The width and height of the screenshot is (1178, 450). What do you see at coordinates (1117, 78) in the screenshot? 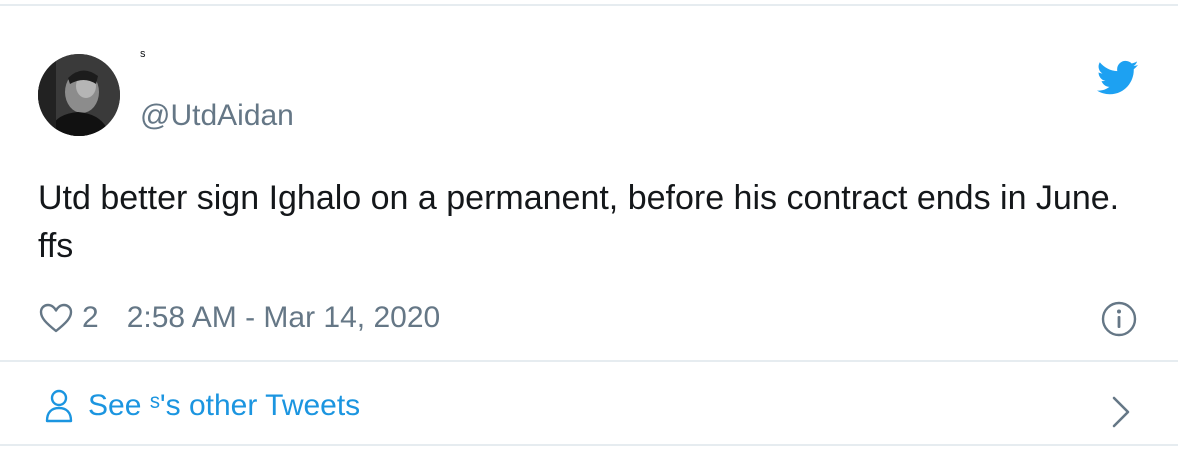
I see `twitter-bird-icon` at bounding box center [1117, 78].